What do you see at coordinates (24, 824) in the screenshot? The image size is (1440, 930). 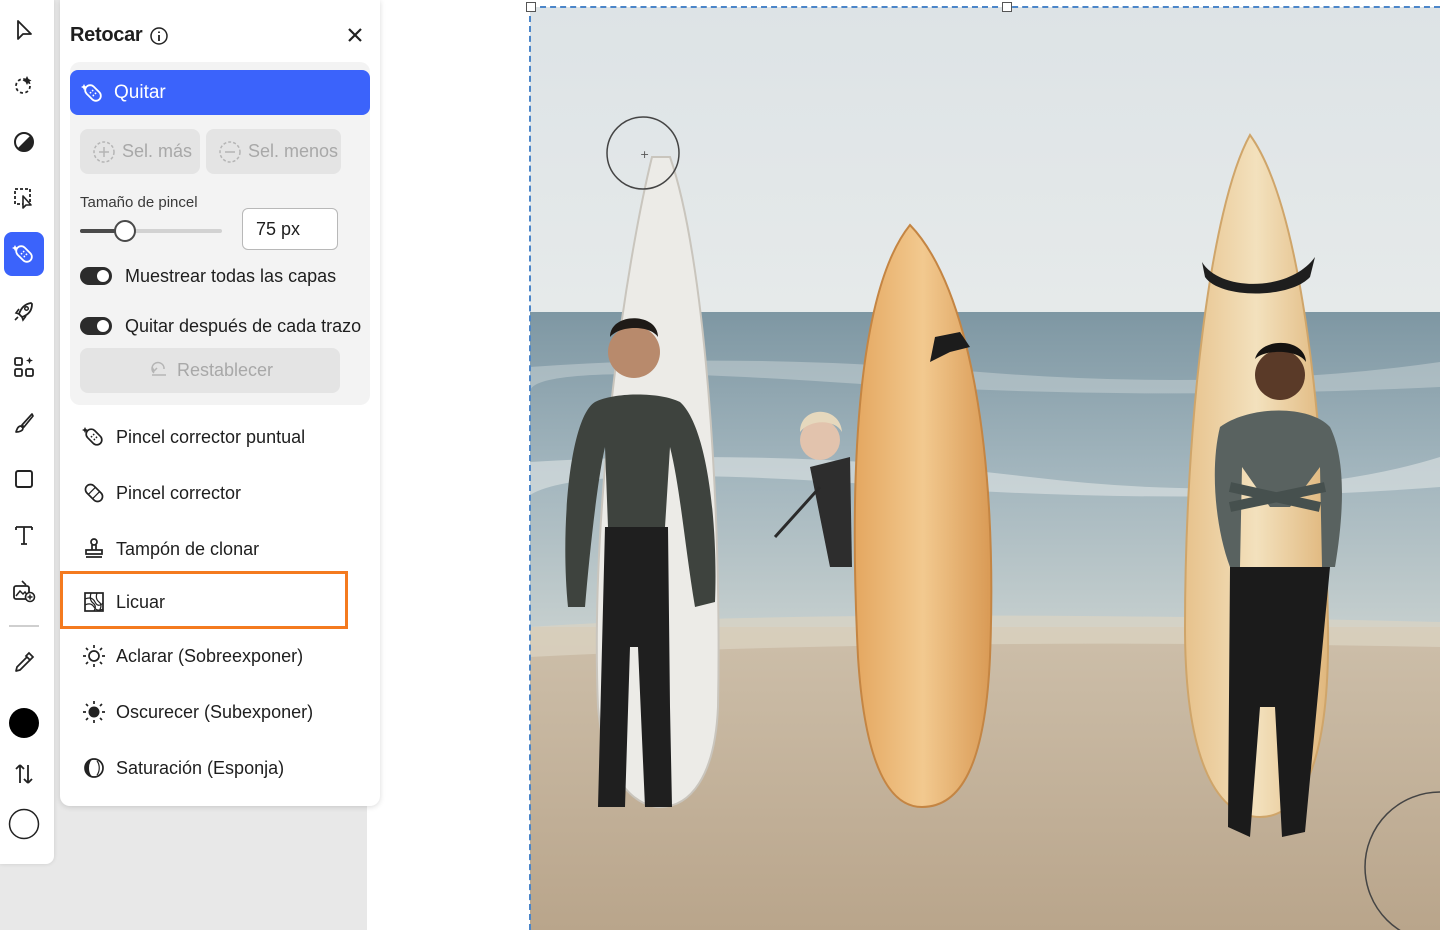 I see `background-color-swatch` at bounding box center [24, 824].